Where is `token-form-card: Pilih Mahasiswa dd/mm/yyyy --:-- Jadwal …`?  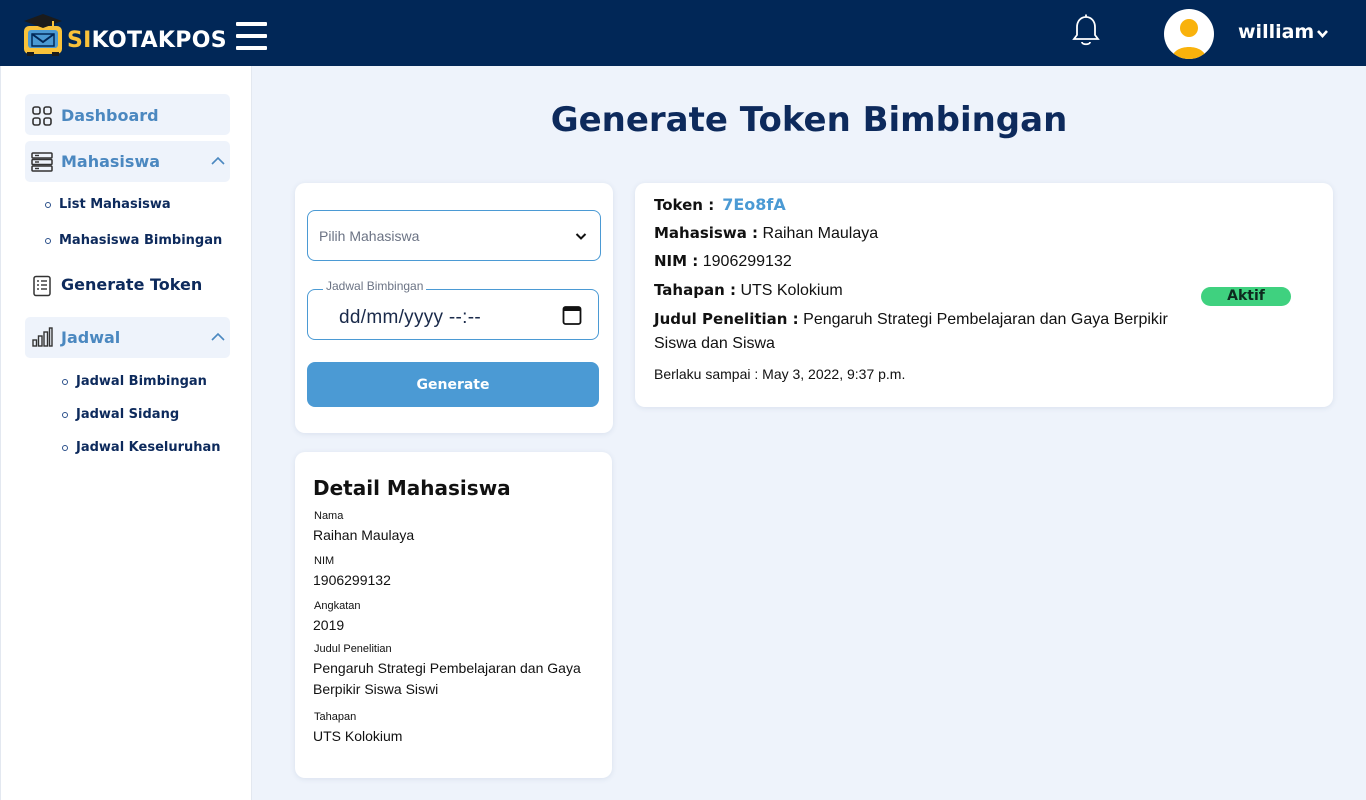 token-form-card: Pilih Mahasiswa dd/mm/yyyy --:-- Jadwal … is located at coordinates (454, 308).